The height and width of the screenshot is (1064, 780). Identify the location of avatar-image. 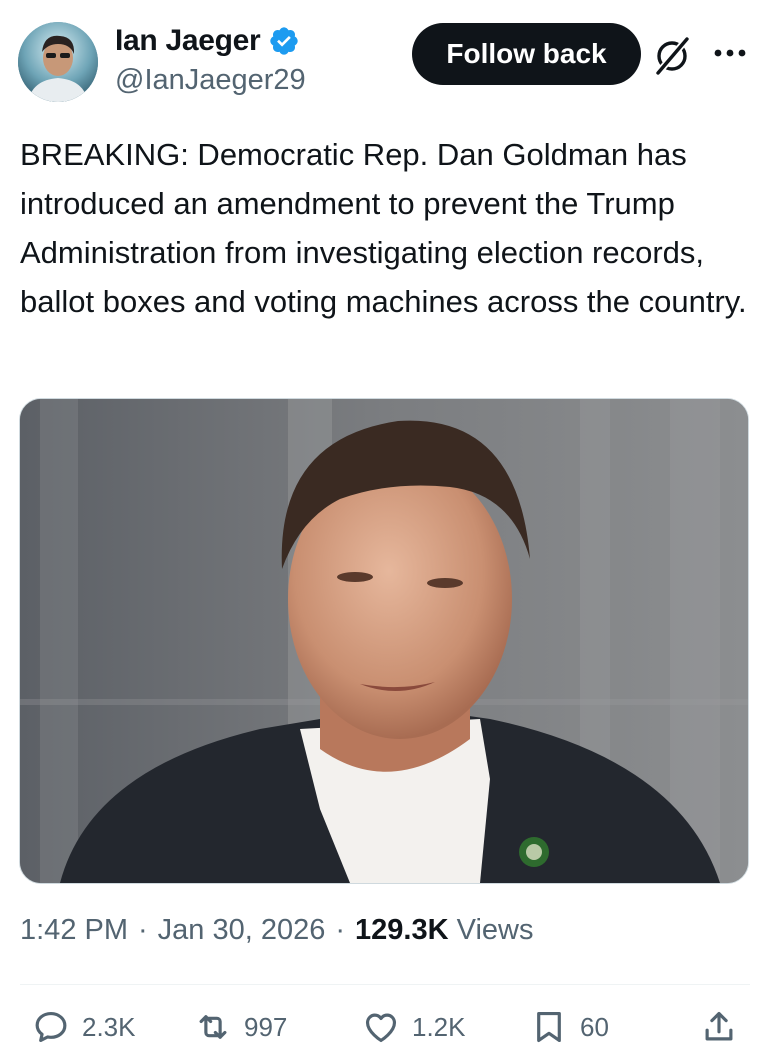
(58, 62).